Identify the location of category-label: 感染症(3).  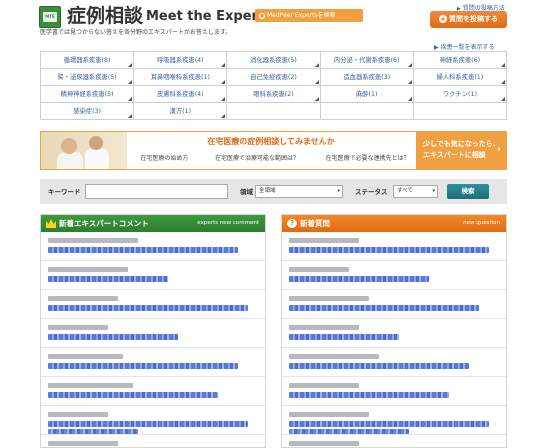
(87, 111).